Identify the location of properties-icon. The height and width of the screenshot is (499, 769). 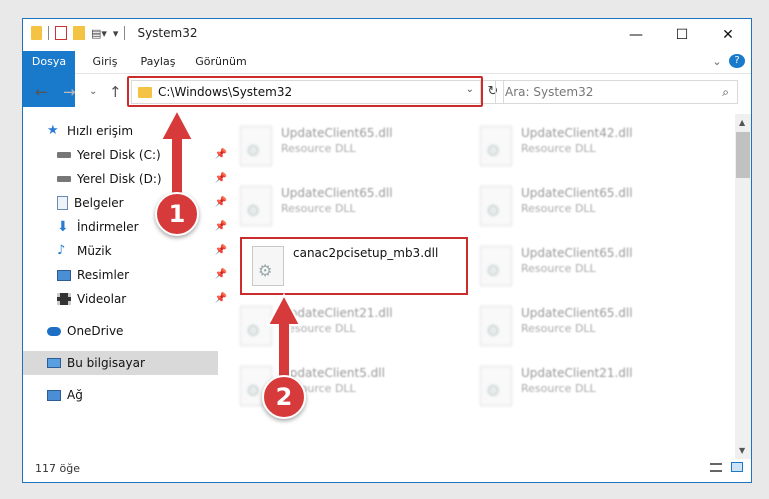
(61, 33).